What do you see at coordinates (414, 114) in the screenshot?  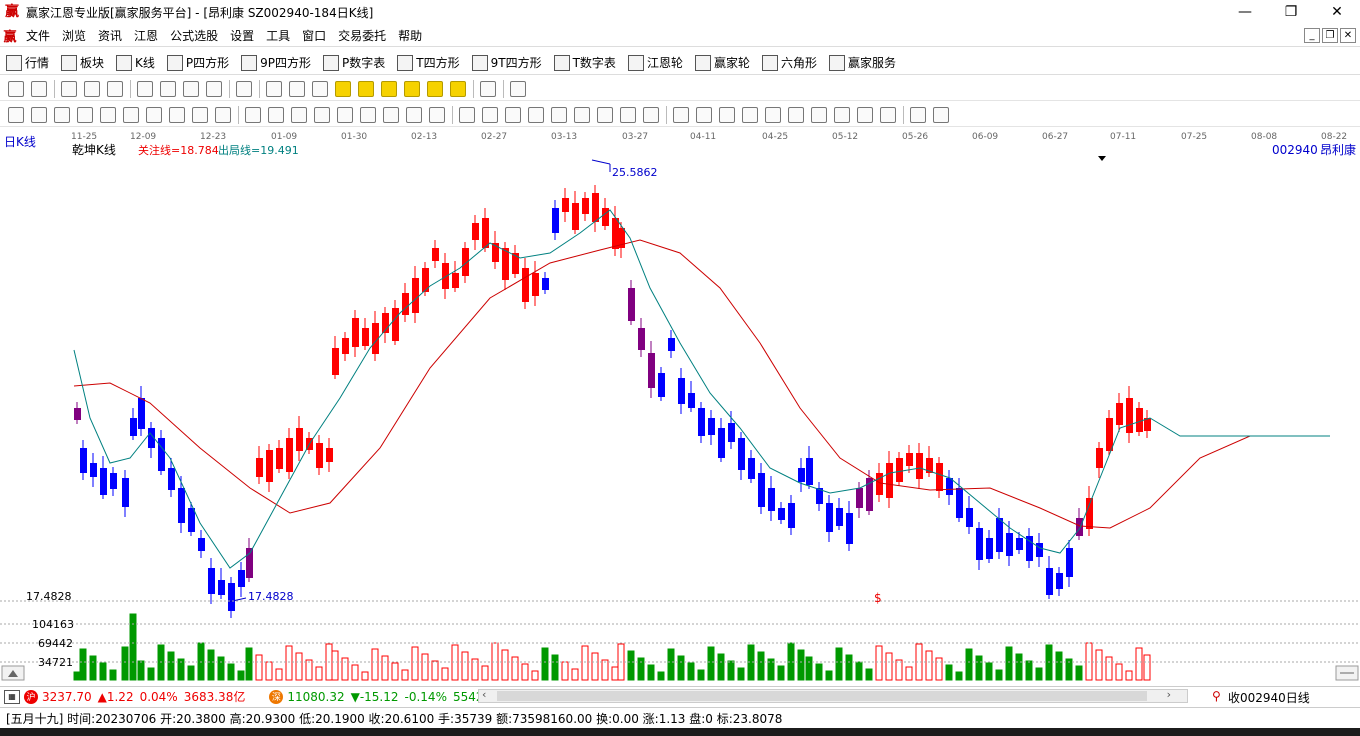 I see `analysis-tool-17-icon` at bounding box center [414, 114].